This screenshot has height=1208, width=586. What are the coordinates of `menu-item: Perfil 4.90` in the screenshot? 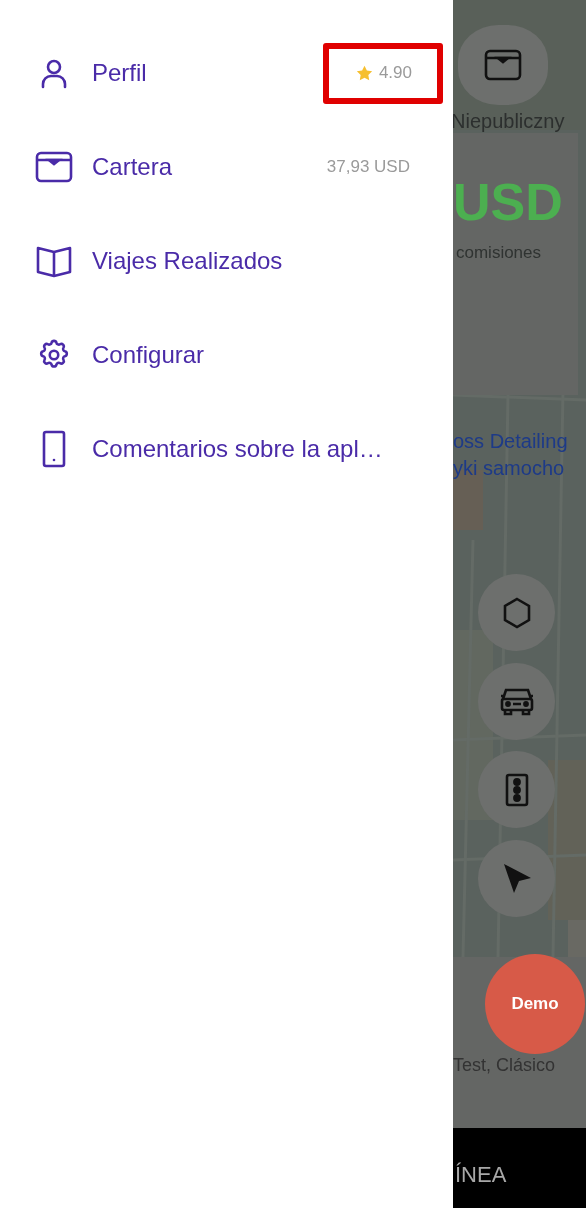 It's located at (226, 73).